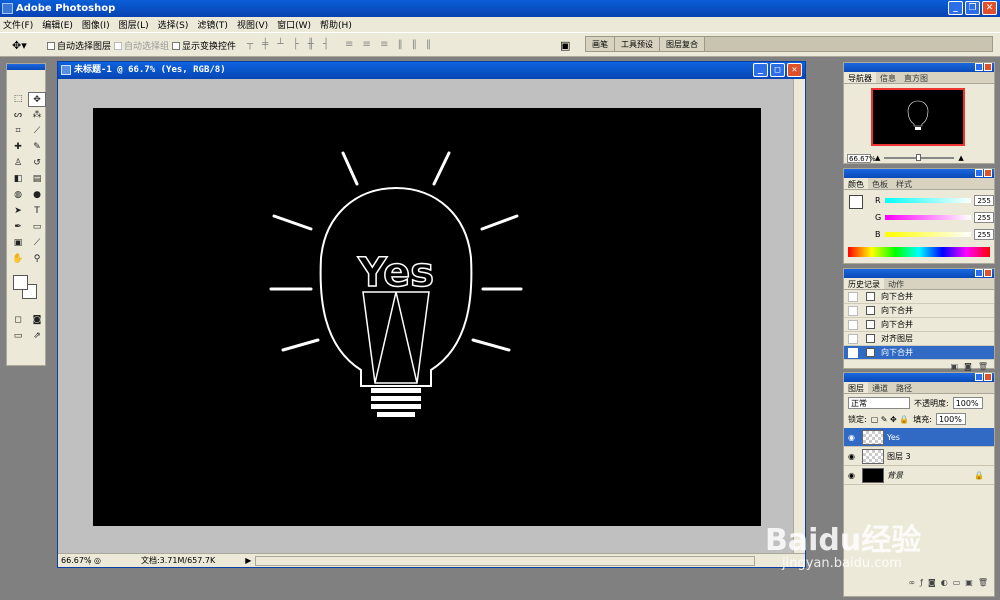 The image size is (1000, 600). What do you see at coordinates (248, 560) in the screenshot?
I see `status-menu-arrow-icon: ▶` at bounding box center [248, 560].